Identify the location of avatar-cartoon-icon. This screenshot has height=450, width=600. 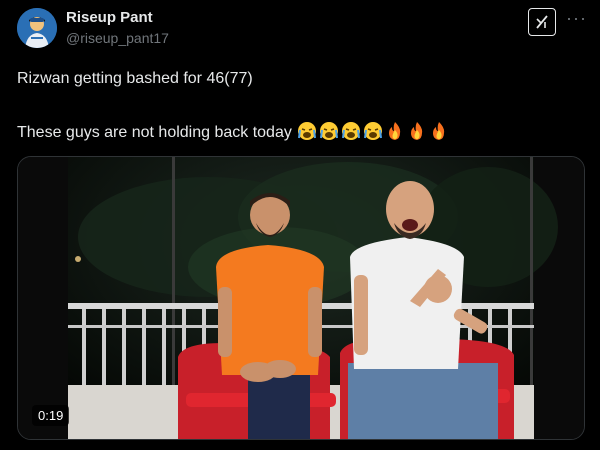
(37, 28).